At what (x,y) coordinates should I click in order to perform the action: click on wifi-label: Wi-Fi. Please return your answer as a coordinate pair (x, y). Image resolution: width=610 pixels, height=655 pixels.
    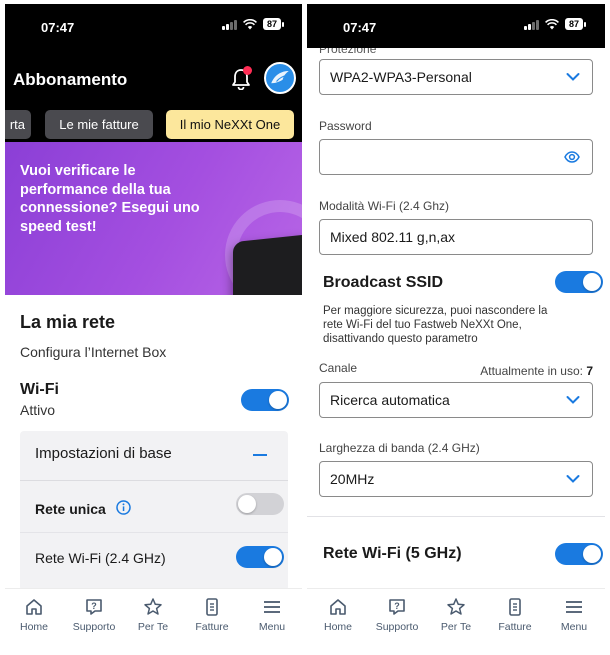
    Looking at the image, I should click on (39, 389).